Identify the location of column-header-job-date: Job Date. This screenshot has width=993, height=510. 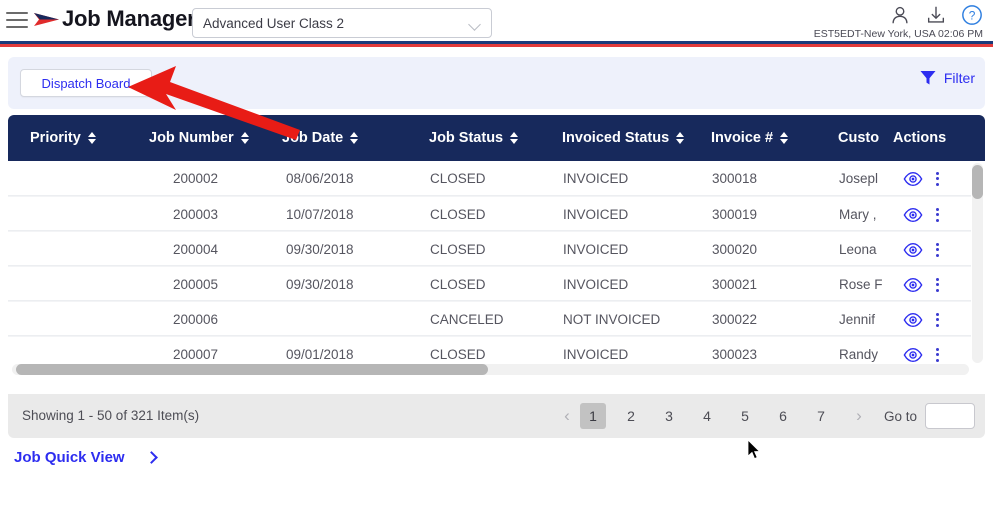
(320, 138).